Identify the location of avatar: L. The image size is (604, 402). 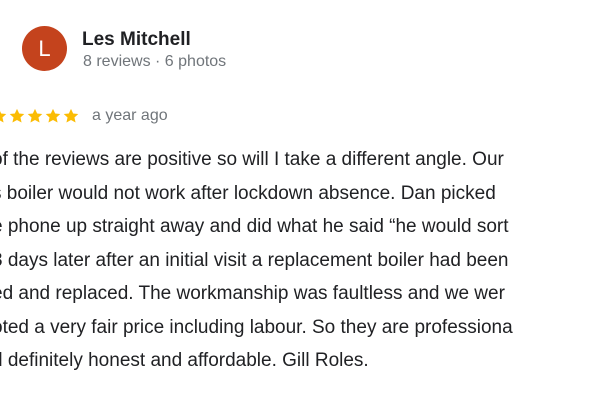
(44, 48).